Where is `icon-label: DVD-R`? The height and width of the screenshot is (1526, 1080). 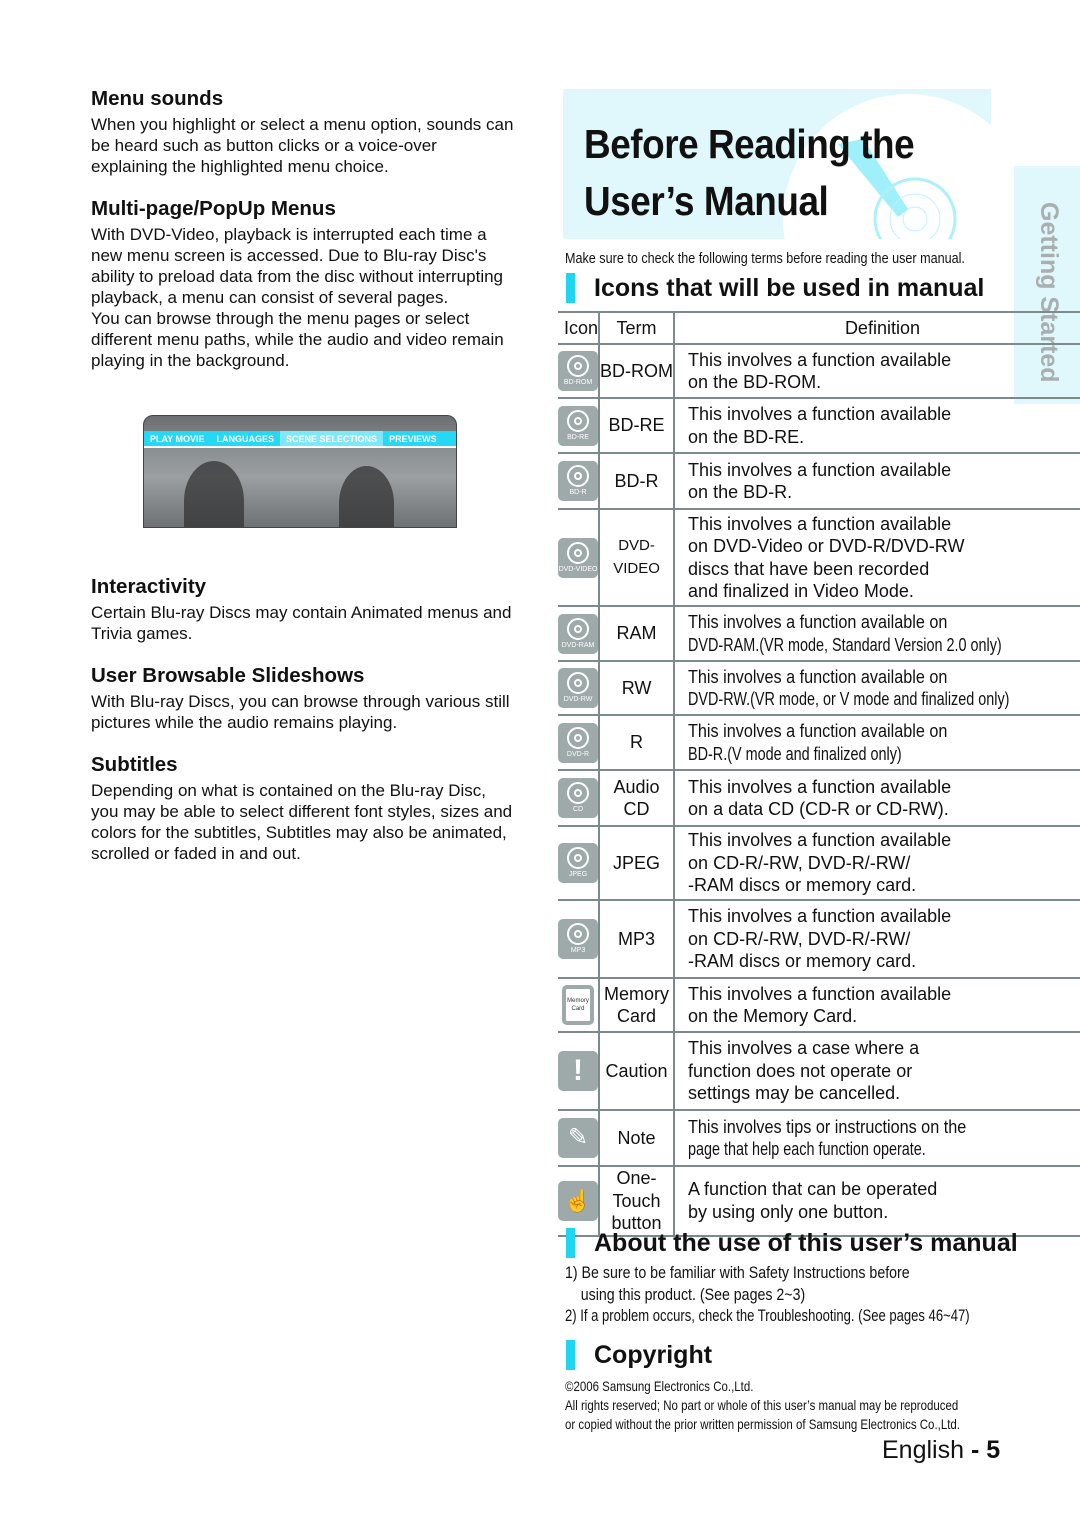 icon-label: DVD-R is located at coordinates (578, 754).